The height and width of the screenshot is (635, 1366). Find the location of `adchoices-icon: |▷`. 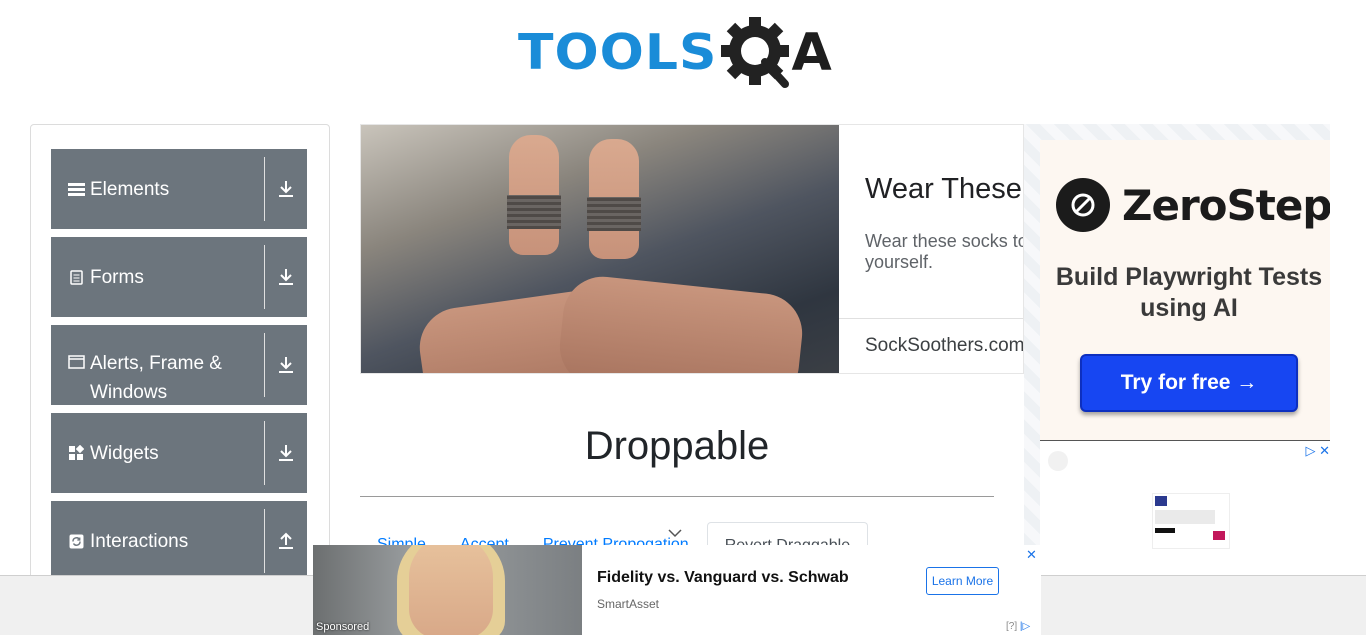

adchoices-icon: |▷ is located at coordinates (1025, 626).